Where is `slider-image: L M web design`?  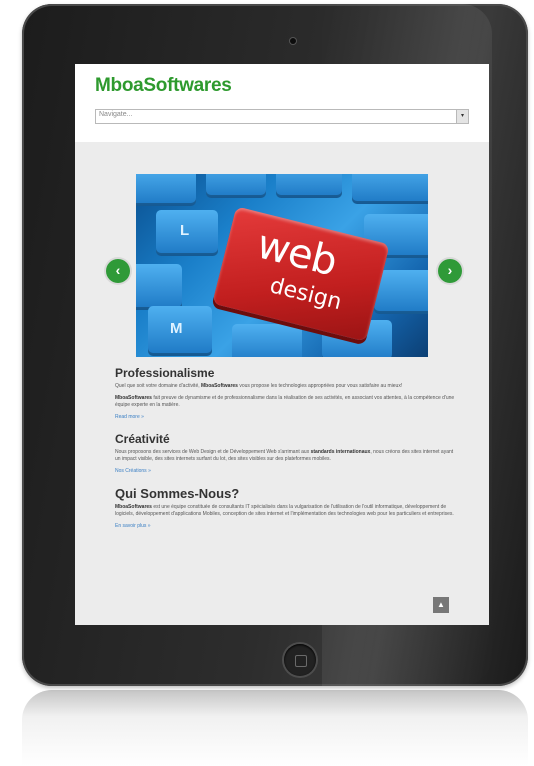 slider-image: L M web design is located at coordinates (282, 265).